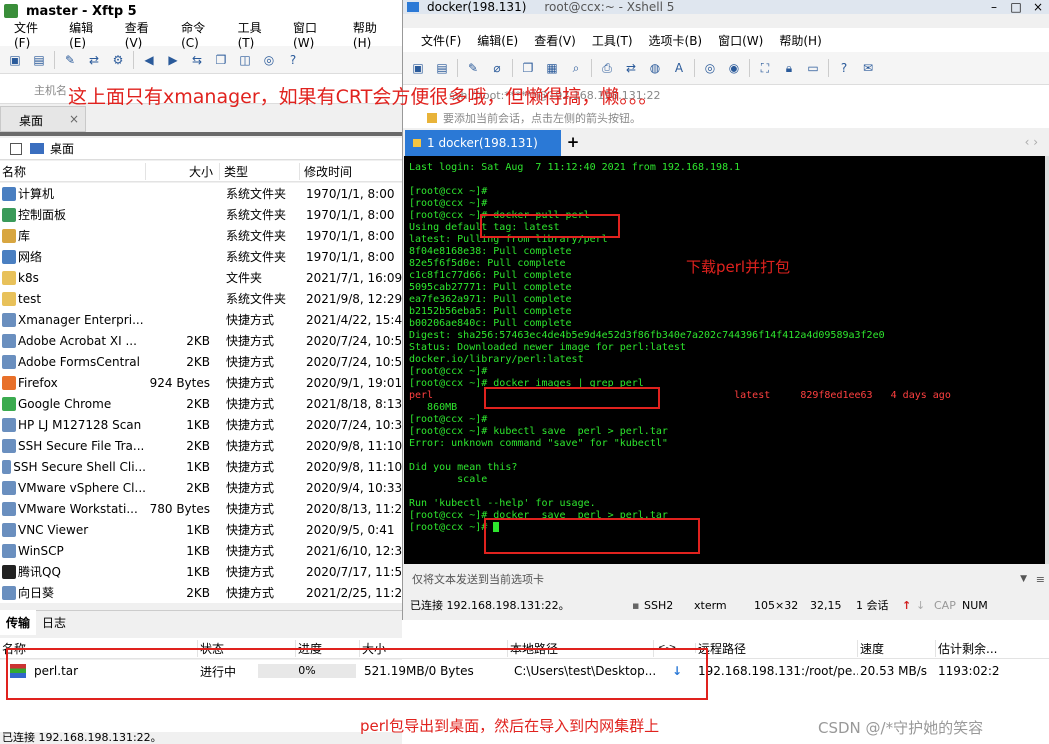 The height and width of the screenshot is (744, 1049). I want to click on download-arrow-grey-icon: ↓, so click(925, 605).